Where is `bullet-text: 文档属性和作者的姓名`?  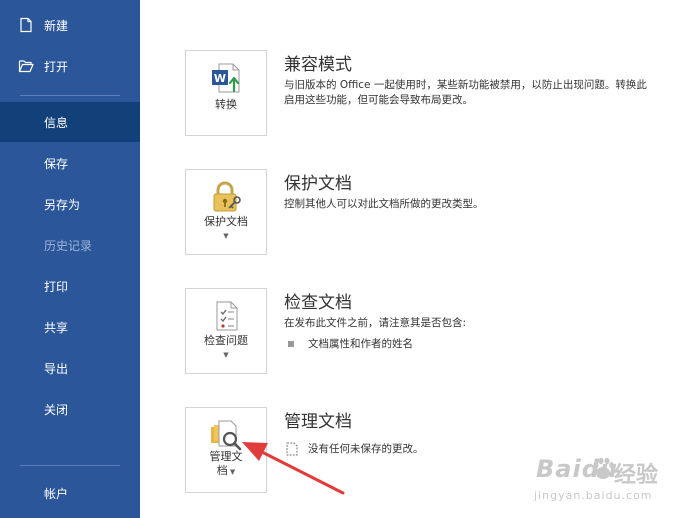 bullet-text: 文档属性和作者的姓名 is located at coordinates (360, 344).